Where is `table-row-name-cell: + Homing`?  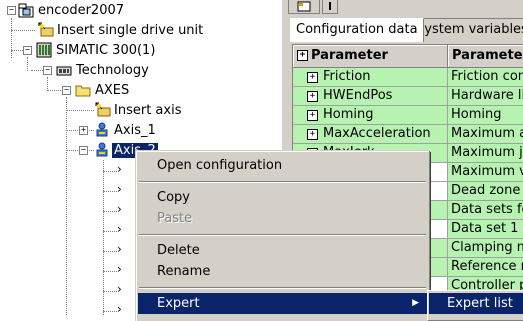 table-row-name-cell: + Homing is located at coordinates (370, 115).